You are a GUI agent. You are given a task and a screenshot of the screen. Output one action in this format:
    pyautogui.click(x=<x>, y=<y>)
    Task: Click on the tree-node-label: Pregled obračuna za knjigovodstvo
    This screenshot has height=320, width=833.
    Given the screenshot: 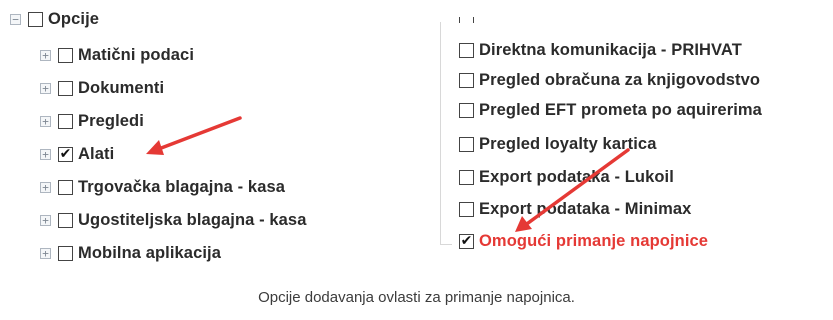 What is the action you would take?
    pyautogui.click(x=620, y=79)
    